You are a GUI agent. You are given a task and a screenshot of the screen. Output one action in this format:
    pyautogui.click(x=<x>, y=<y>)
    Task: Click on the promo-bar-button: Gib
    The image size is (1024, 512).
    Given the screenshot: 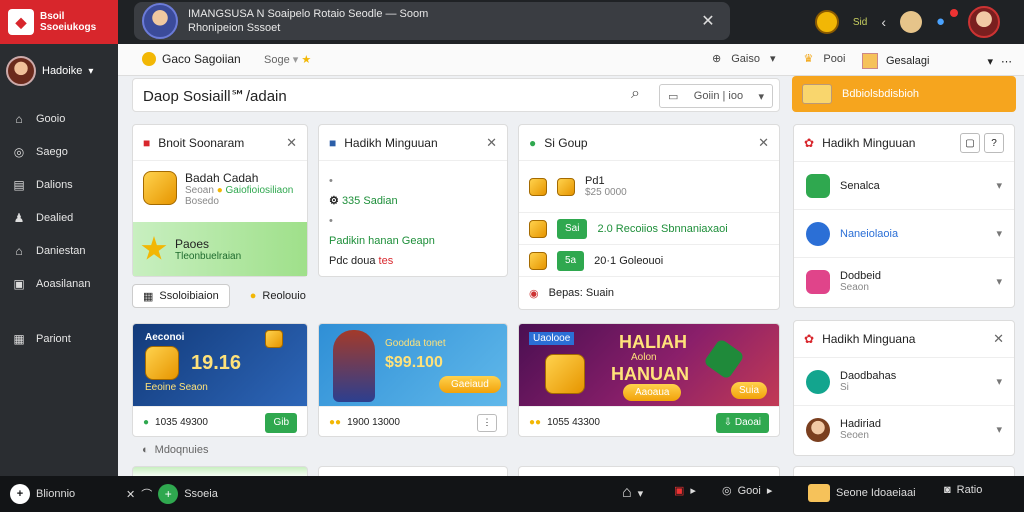 What is the action you would take?
    pyautogui.click(x=281, y=422)
    